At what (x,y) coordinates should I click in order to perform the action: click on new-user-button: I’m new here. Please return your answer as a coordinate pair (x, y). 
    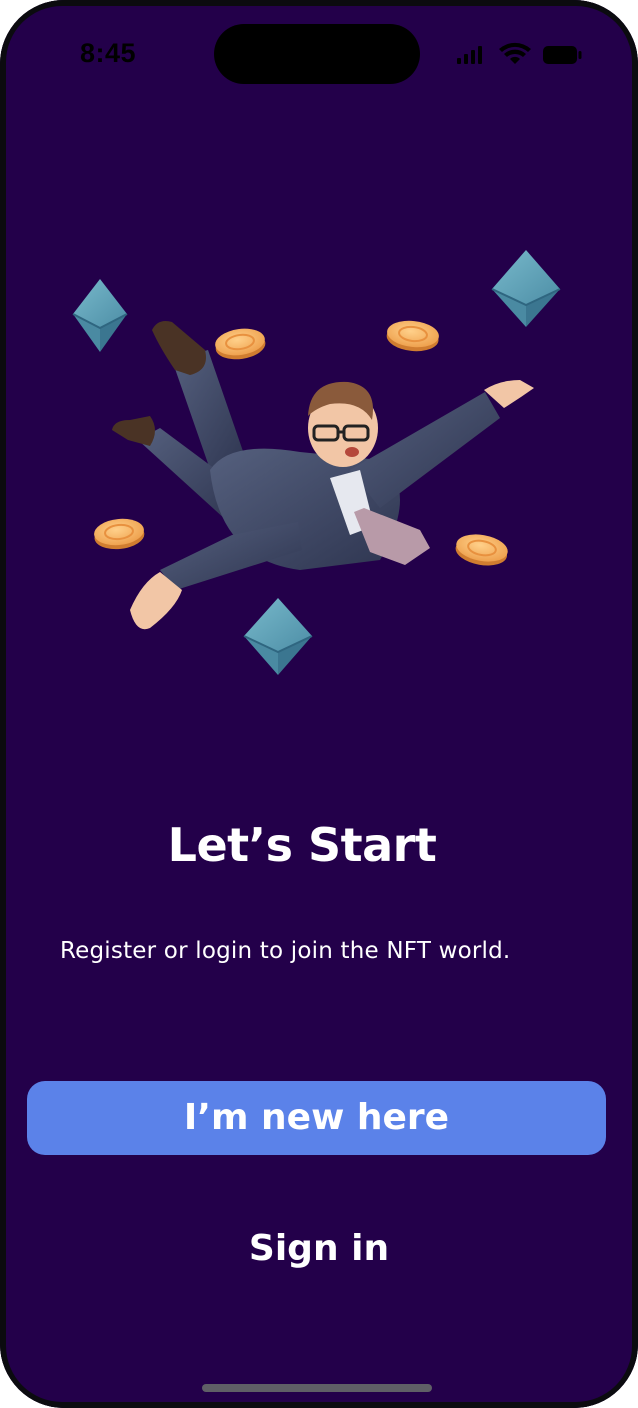
    Looking at the image, I should click on (316, 1118).